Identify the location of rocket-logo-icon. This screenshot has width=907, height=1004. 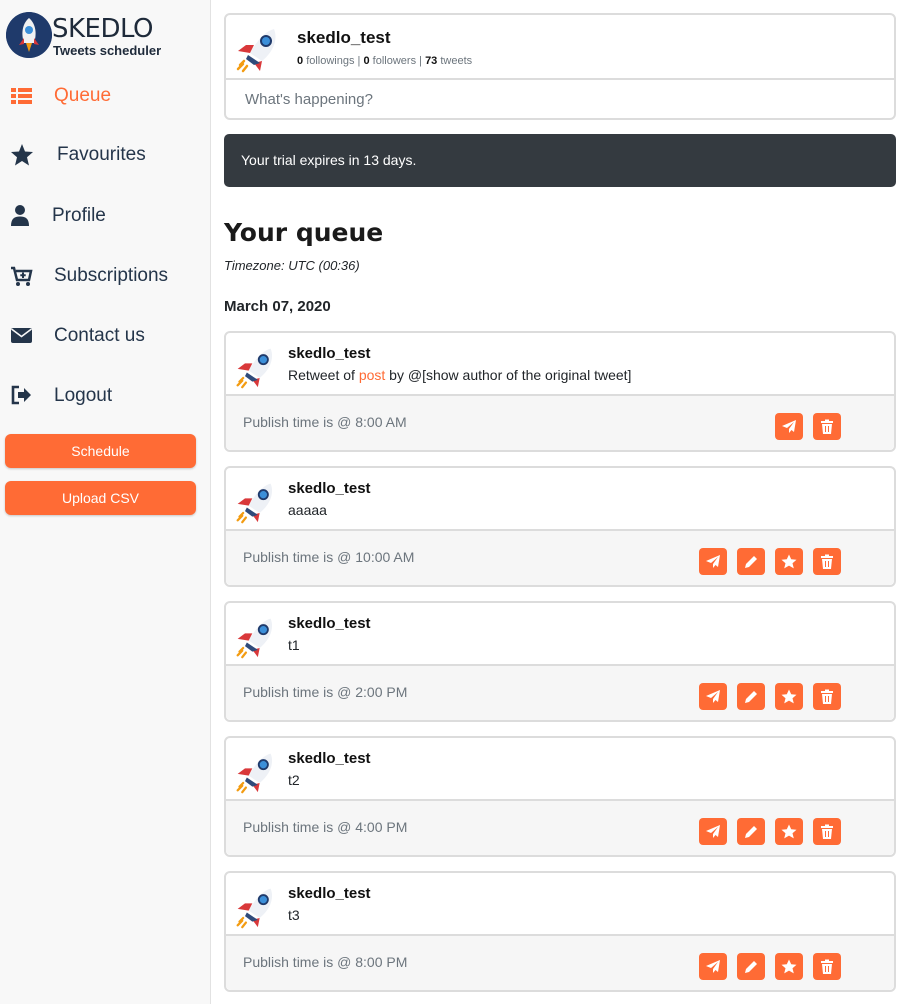
(29, 35).